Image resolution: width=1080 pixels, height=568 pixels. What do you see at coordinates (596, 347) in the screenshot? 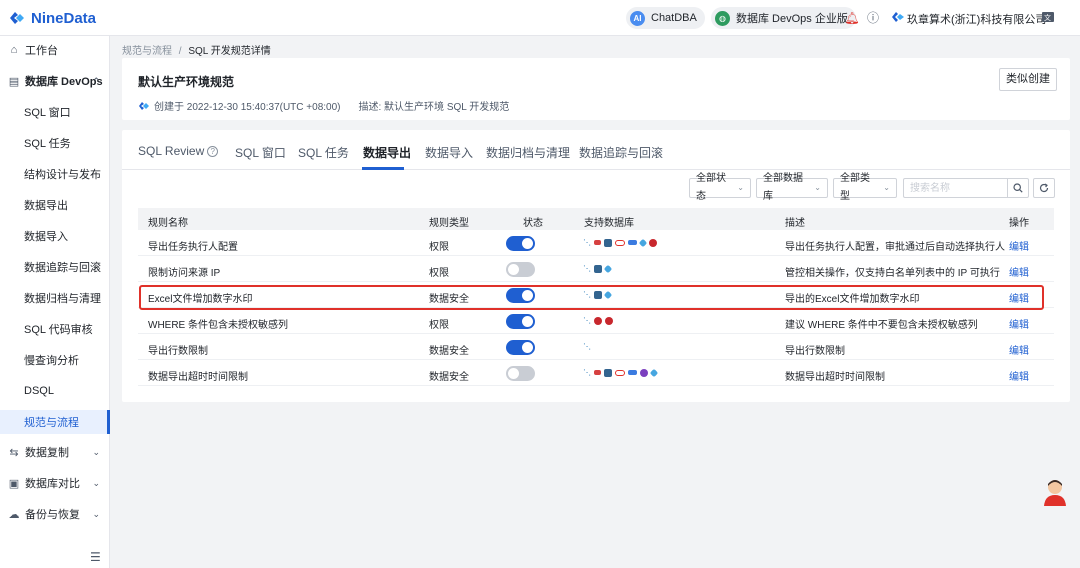
I see `table-row: 导出行数限制 数据安全 ⋱ 导出行数限制 编辑` at bounding box center [596, 347].